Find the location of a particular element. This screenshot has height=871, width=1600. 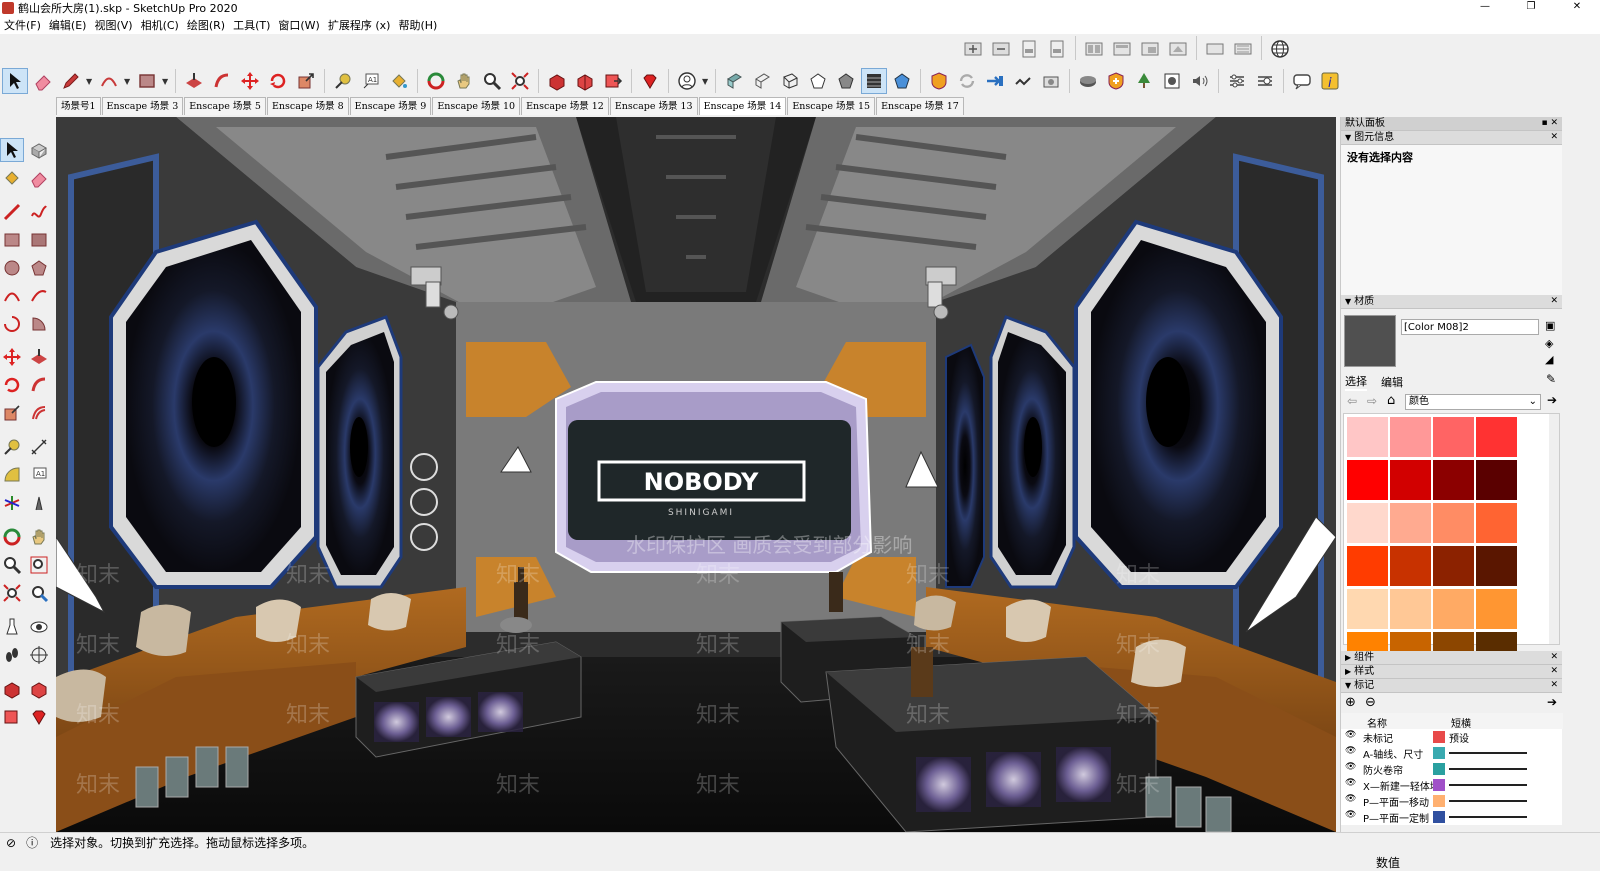

layout-a-icon is located at coordinates (1094, 49).